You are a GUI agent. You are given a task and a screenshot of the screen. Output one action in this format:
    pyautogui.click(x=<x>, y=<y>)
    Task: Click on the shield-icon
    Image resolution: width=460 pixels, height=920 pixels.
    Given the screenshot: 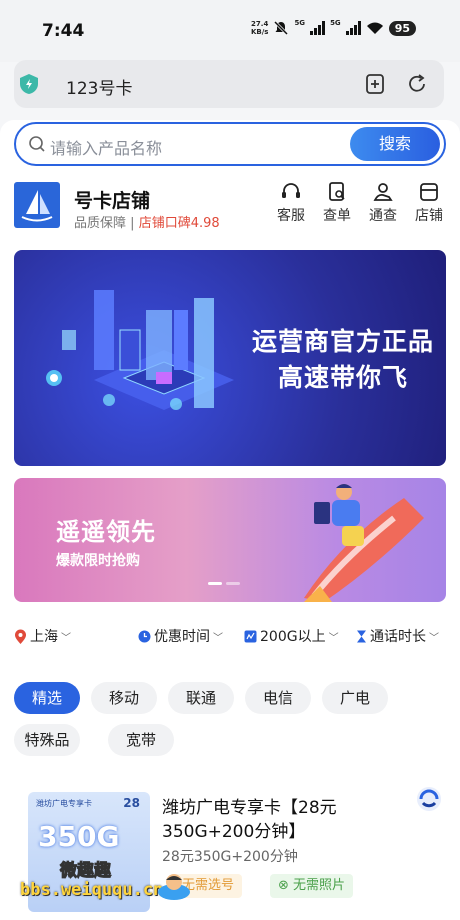 What is the action you would take?
    pyautogui.click(x=29, y=84)
    